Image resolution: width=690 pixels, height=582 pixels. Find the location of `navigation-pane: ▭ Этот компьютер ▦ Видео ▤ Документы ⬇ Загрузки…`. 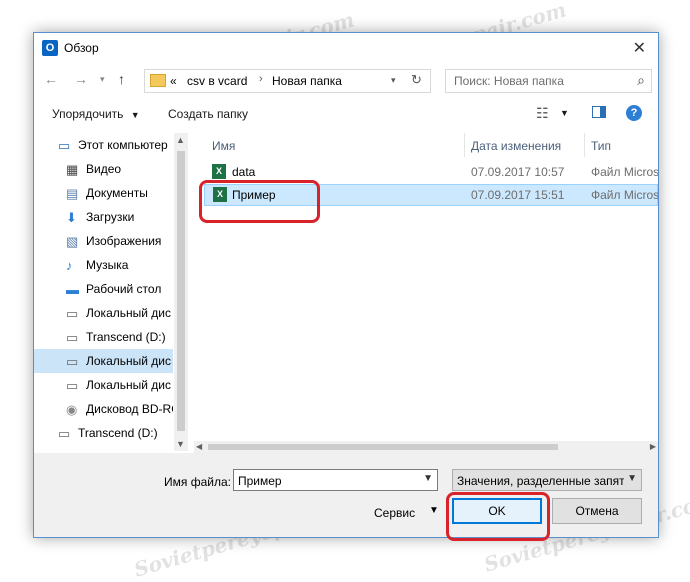

navigation-pane: ▭ Этот компьютер ▦ Видео ▤ Документы ⬇ Загрузки… is located at coordinates (103, 292).